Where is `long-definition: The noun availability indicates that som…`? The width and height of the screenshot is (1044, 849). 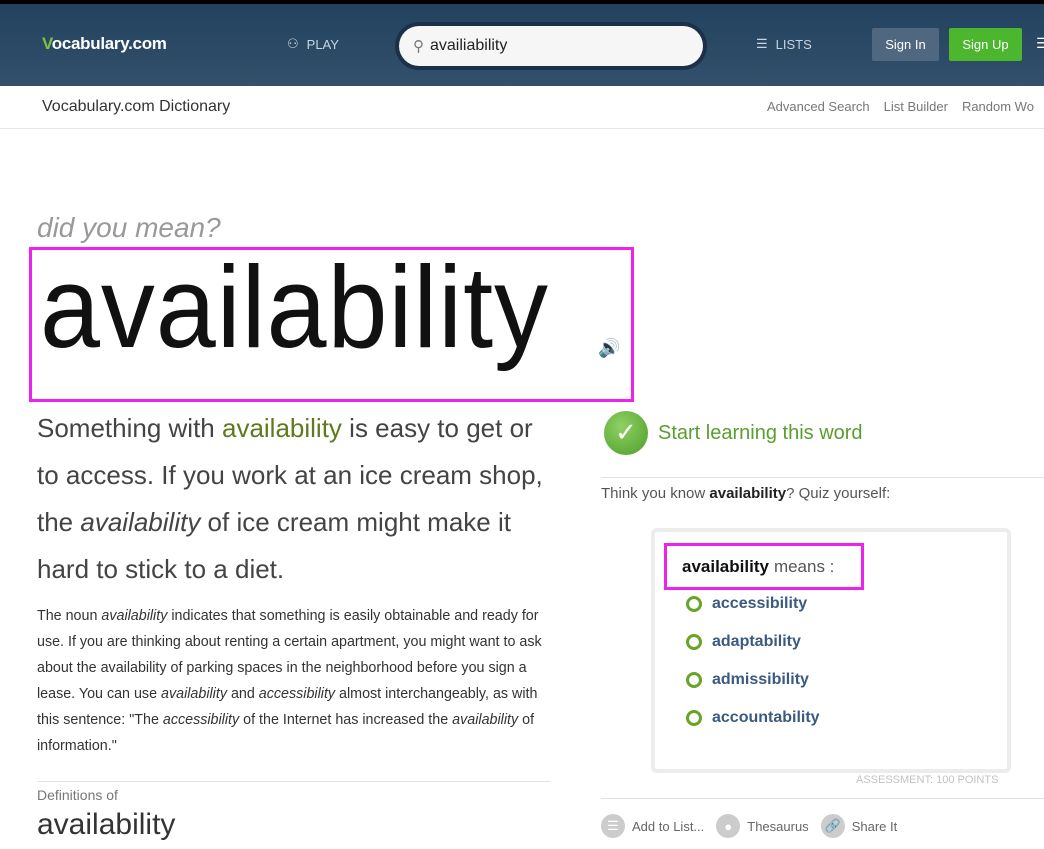
long-definition: The noun availability indicates that som… is located at coordinates (294, 681).